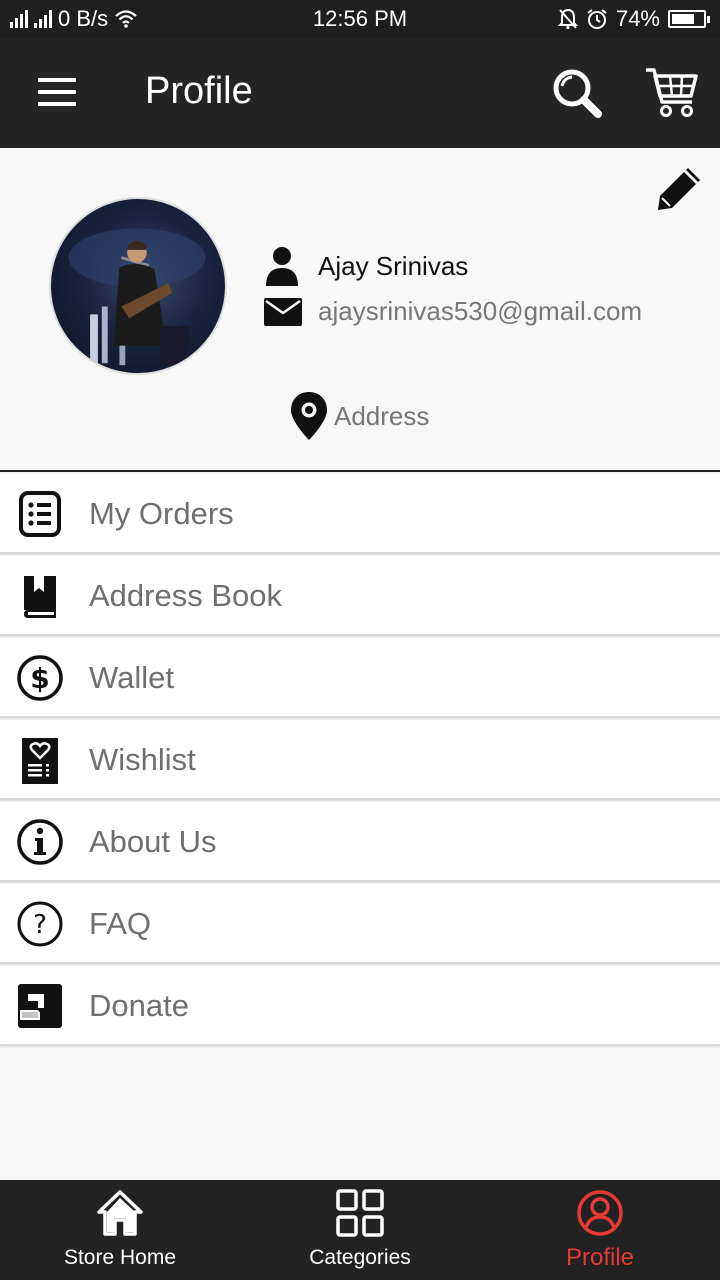  What do you see at coordinates (40, 761) in the screenshot?
I see `wishlist-heart-icon` at bounding box center [40, 761].